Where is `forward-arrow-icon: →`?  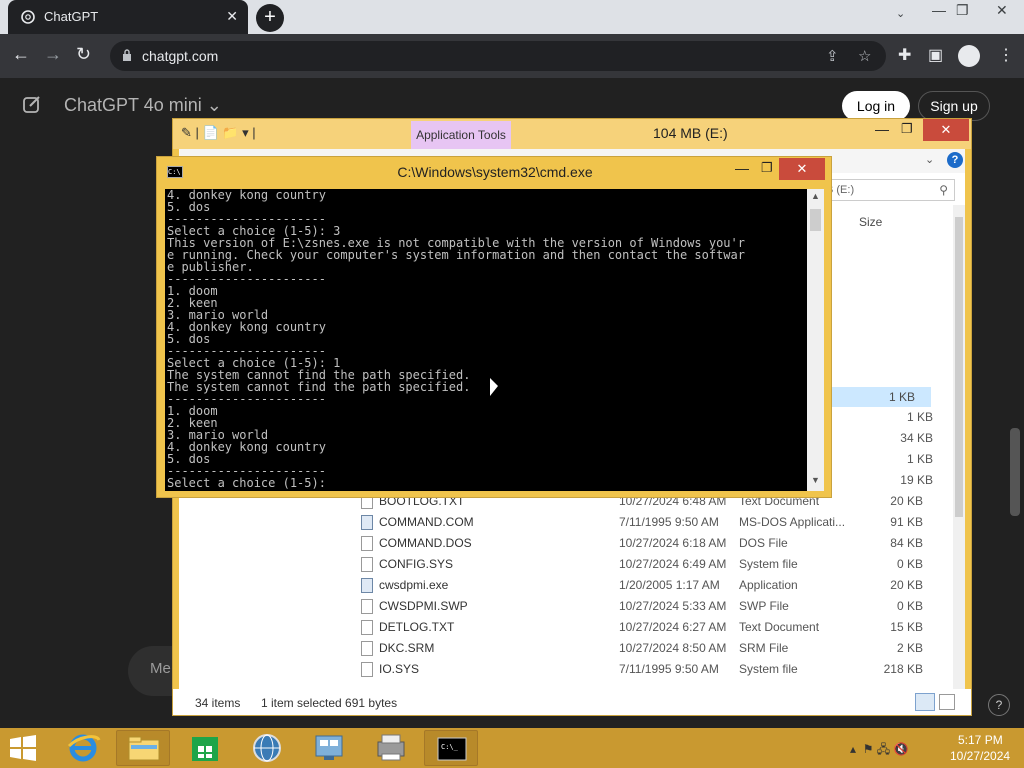 forward-arrow-icon: → is located at coordinates (53, 54).